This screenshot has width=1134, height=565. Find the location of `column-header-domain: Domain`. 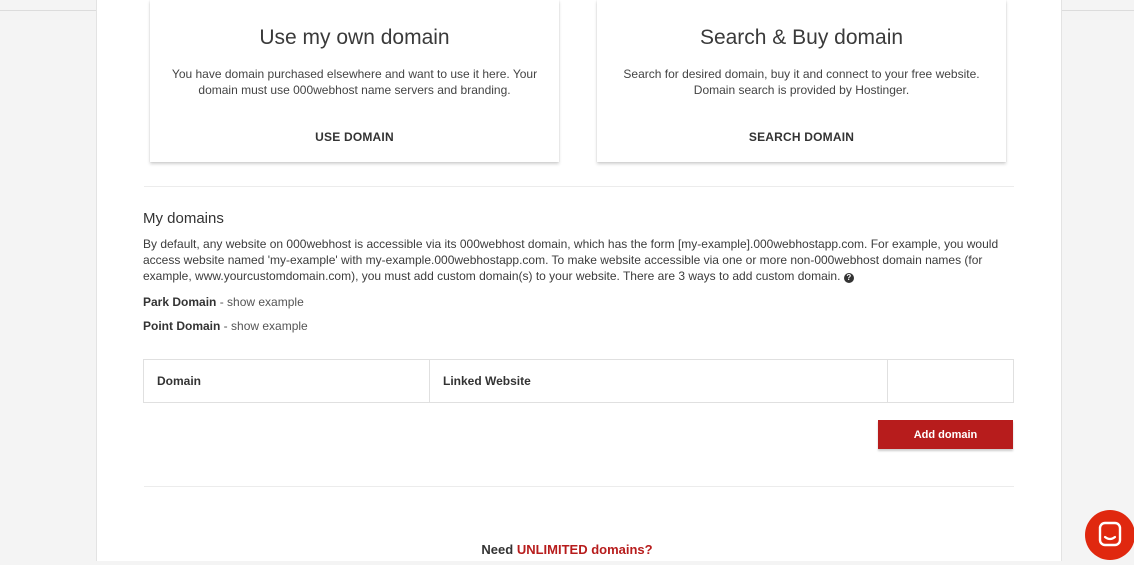

column-header-domain: Domain is located at coordinates (287, 381).